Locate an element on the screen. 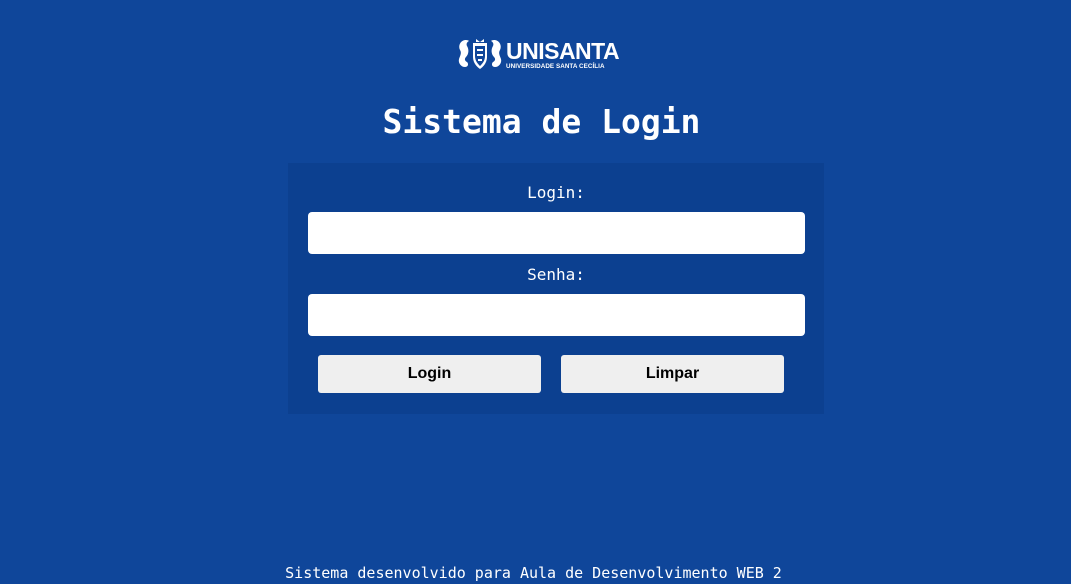 This screenshot has width=1071, height=584. senha-input is located at coordinates (556, 315).